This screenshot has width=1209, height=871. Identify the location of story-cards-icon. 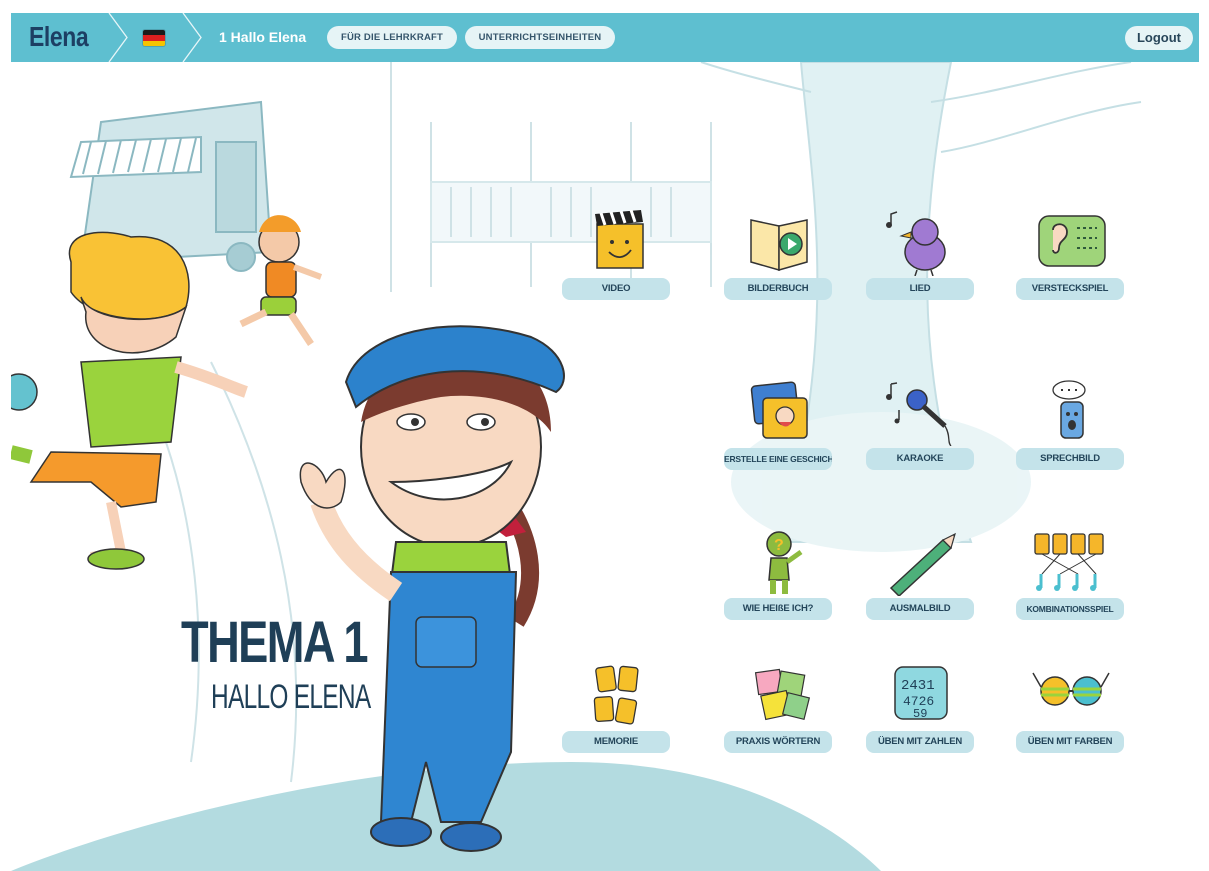
(779, 410).